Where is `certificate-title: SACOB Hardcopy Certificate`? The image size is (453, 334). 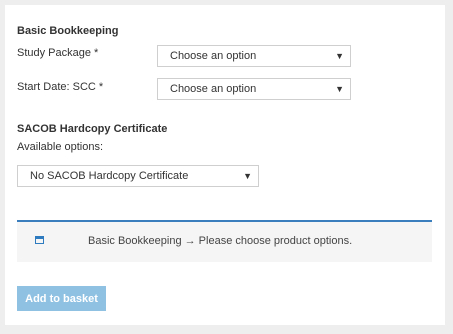
certificate-title: SACOB Hardcopy Certificate is located at coordinates (92, 129).